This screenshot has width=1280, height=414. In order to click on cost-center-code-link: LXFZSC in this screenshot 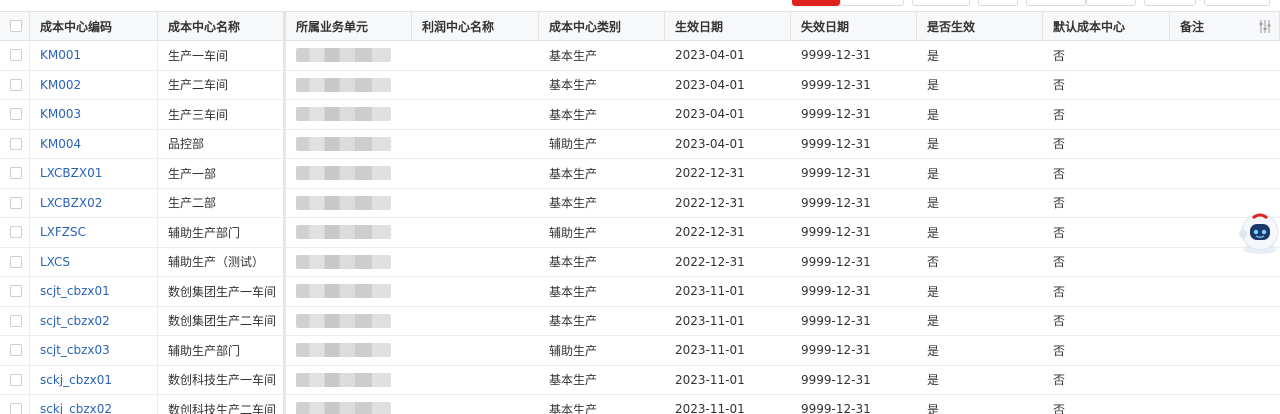, I will do `click(63, 232)`.